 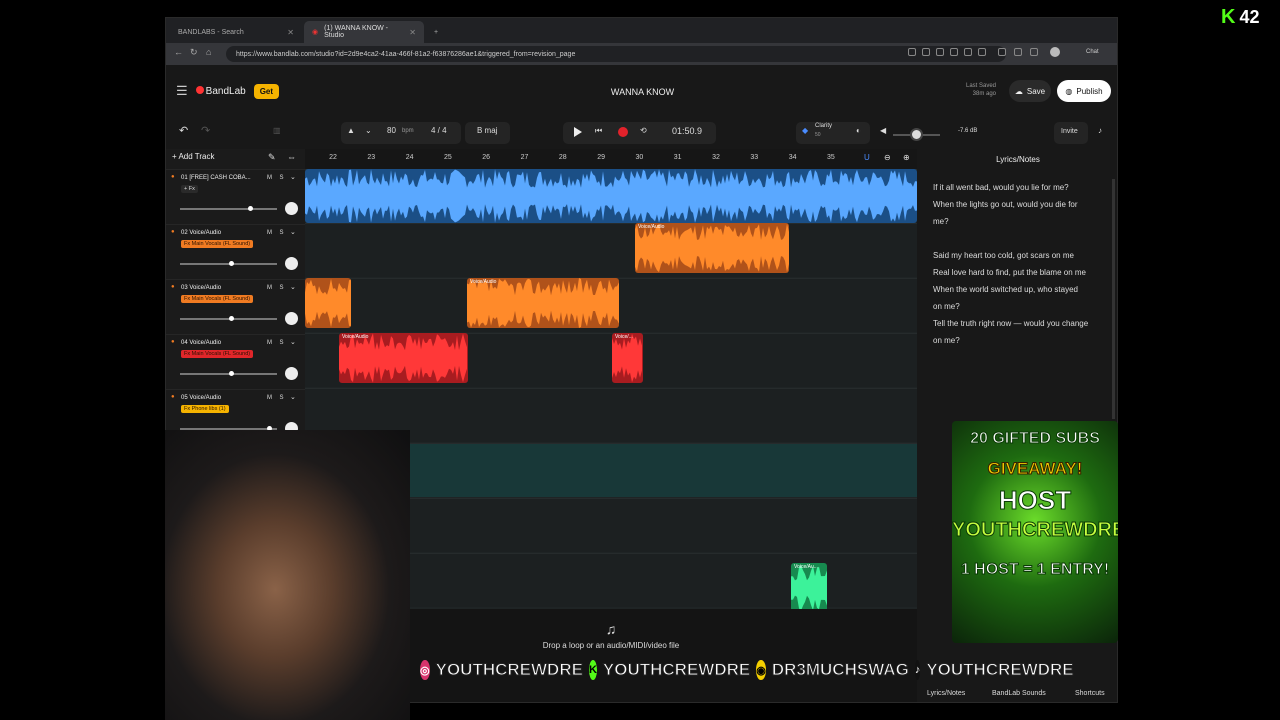 I want to click on scrollbar, so click(x=1113, y=299).